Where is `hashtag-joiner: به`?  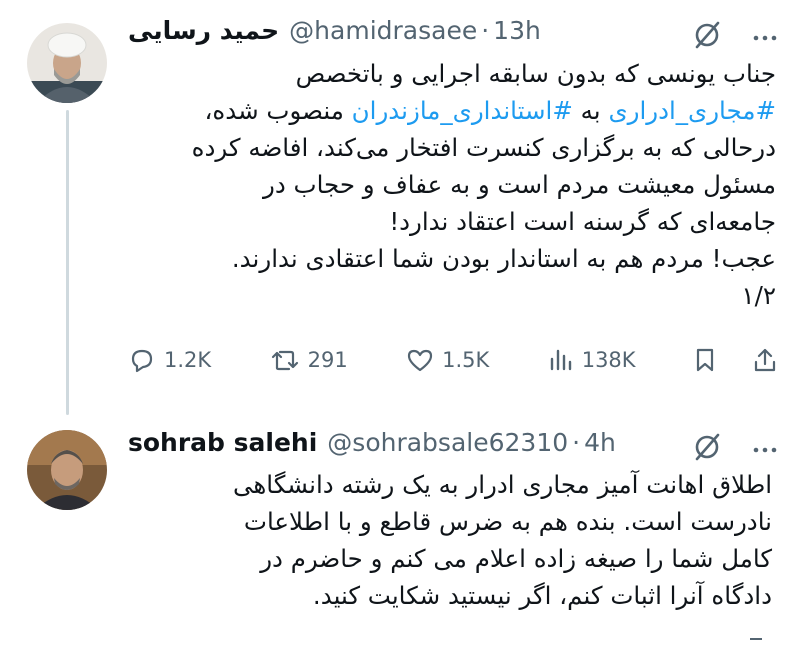
hashtag-joiner: به is located at coordinates (590, 110).